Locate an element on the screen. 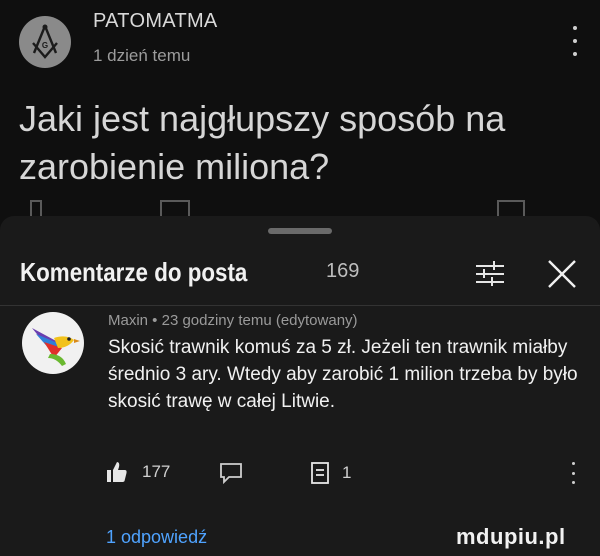  bird-avatar-icon is located at coordinates (56, 347).